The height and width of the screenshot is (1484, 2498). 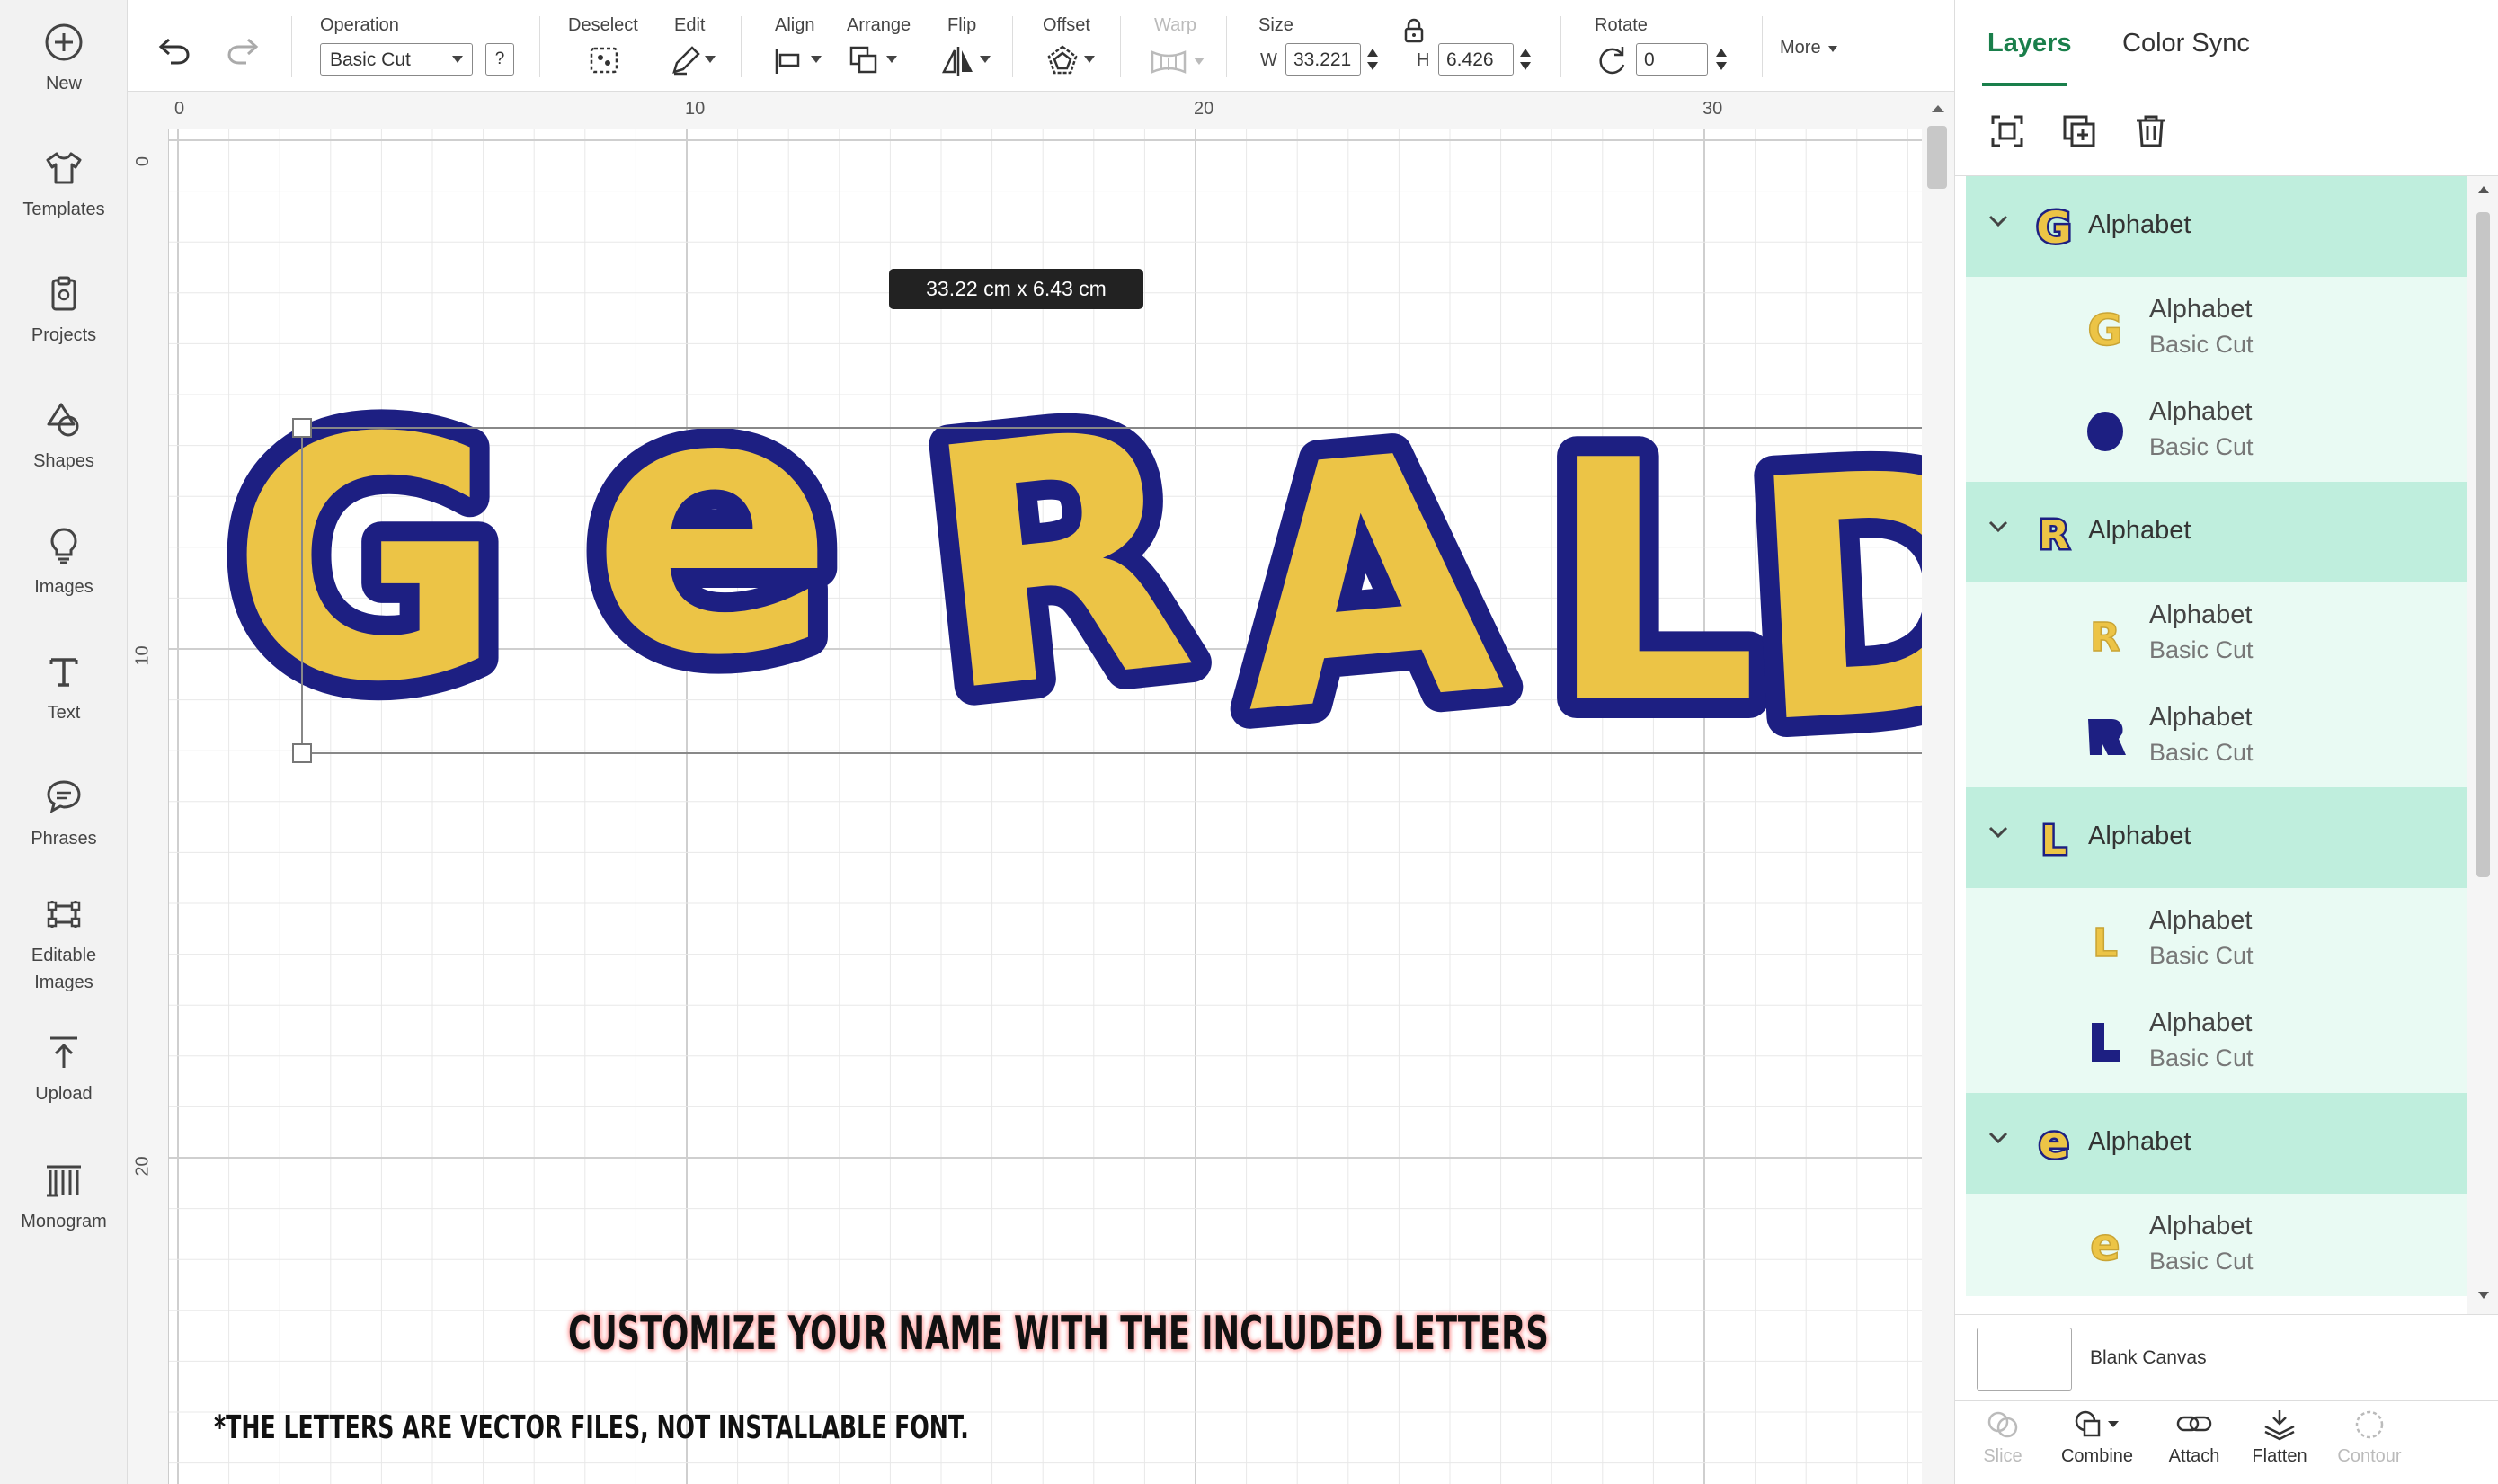 I want to click on layer-group: L Alphabet, so click(x=2216, y=837).